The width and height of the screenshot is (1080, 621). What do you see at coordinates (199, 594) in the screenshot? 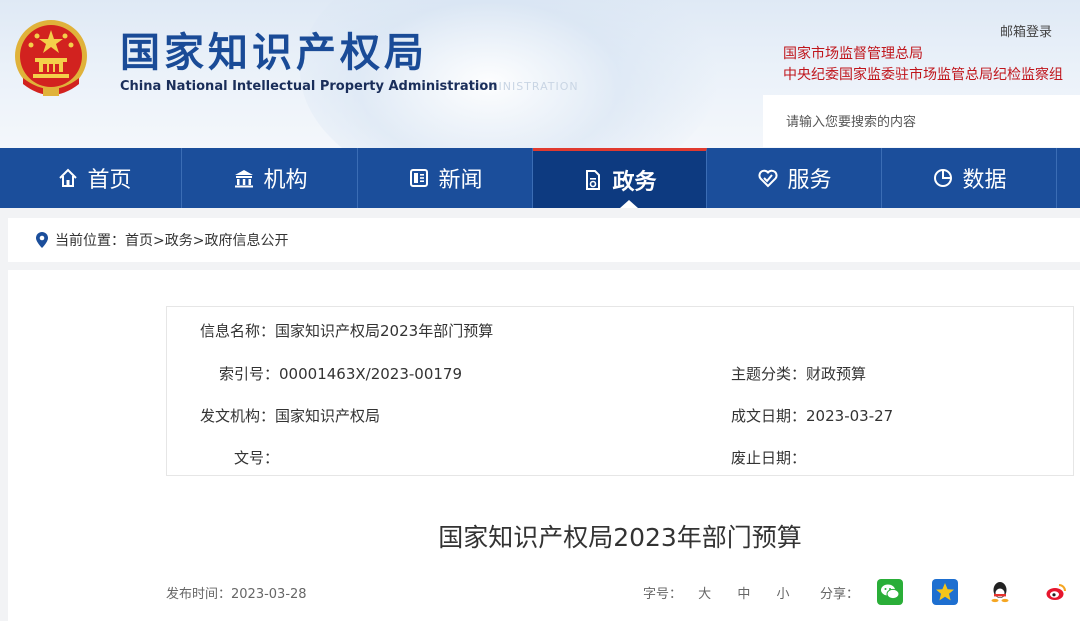
I see `publish-label: 发布时间：` at bounding box center [199, 594].